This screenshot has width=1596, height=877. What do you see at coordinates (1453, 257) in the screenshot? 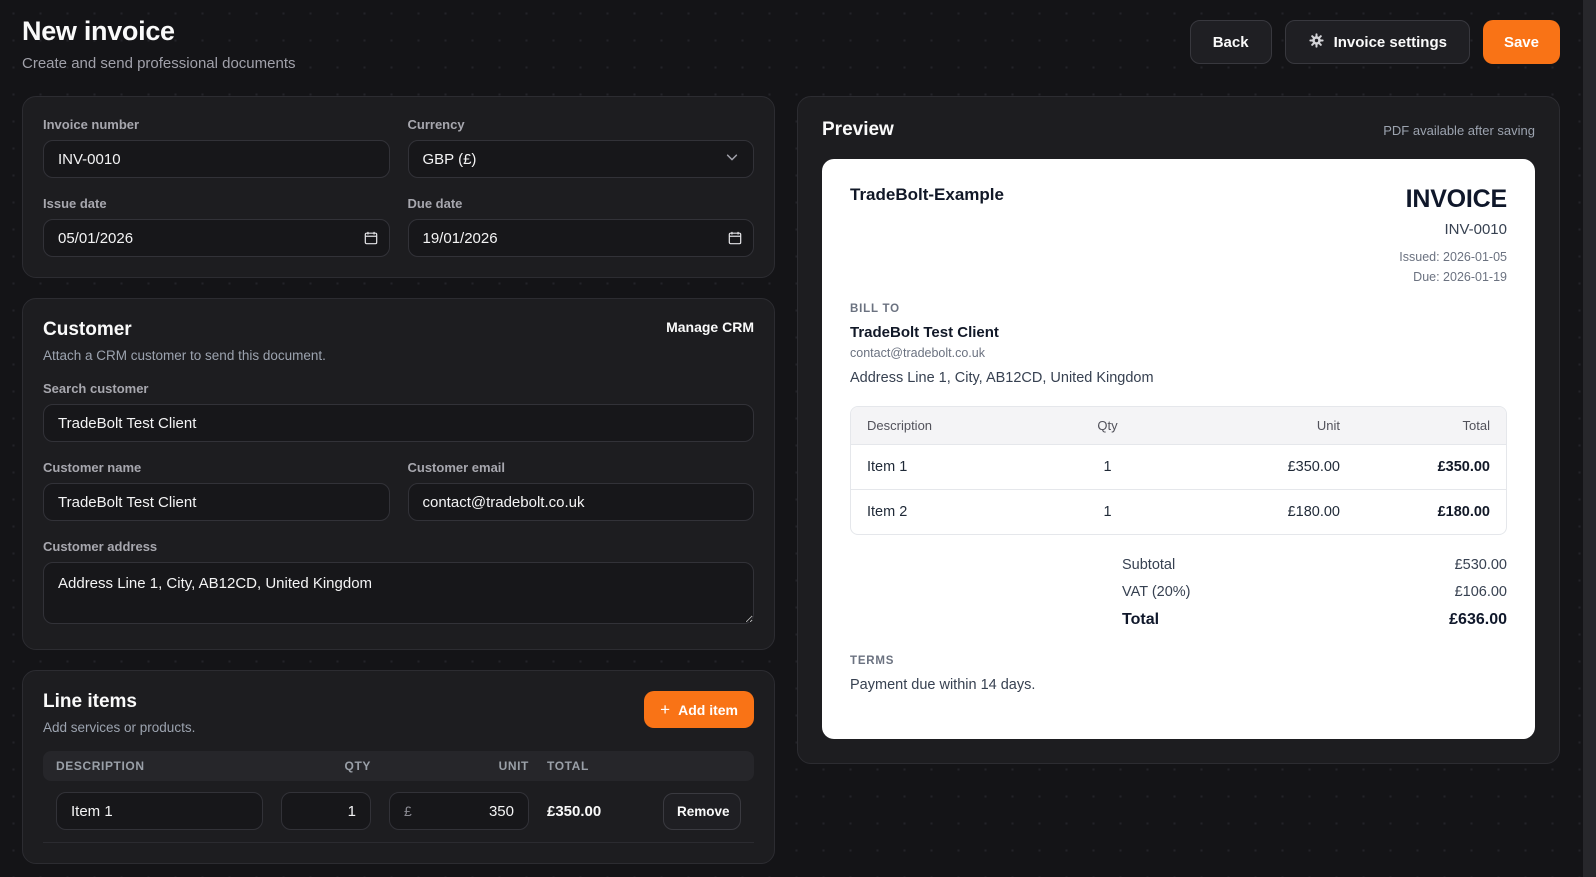
I see `invoice-issued-date: Issued: 2026-01-05` at bounding box center [1453, 257].